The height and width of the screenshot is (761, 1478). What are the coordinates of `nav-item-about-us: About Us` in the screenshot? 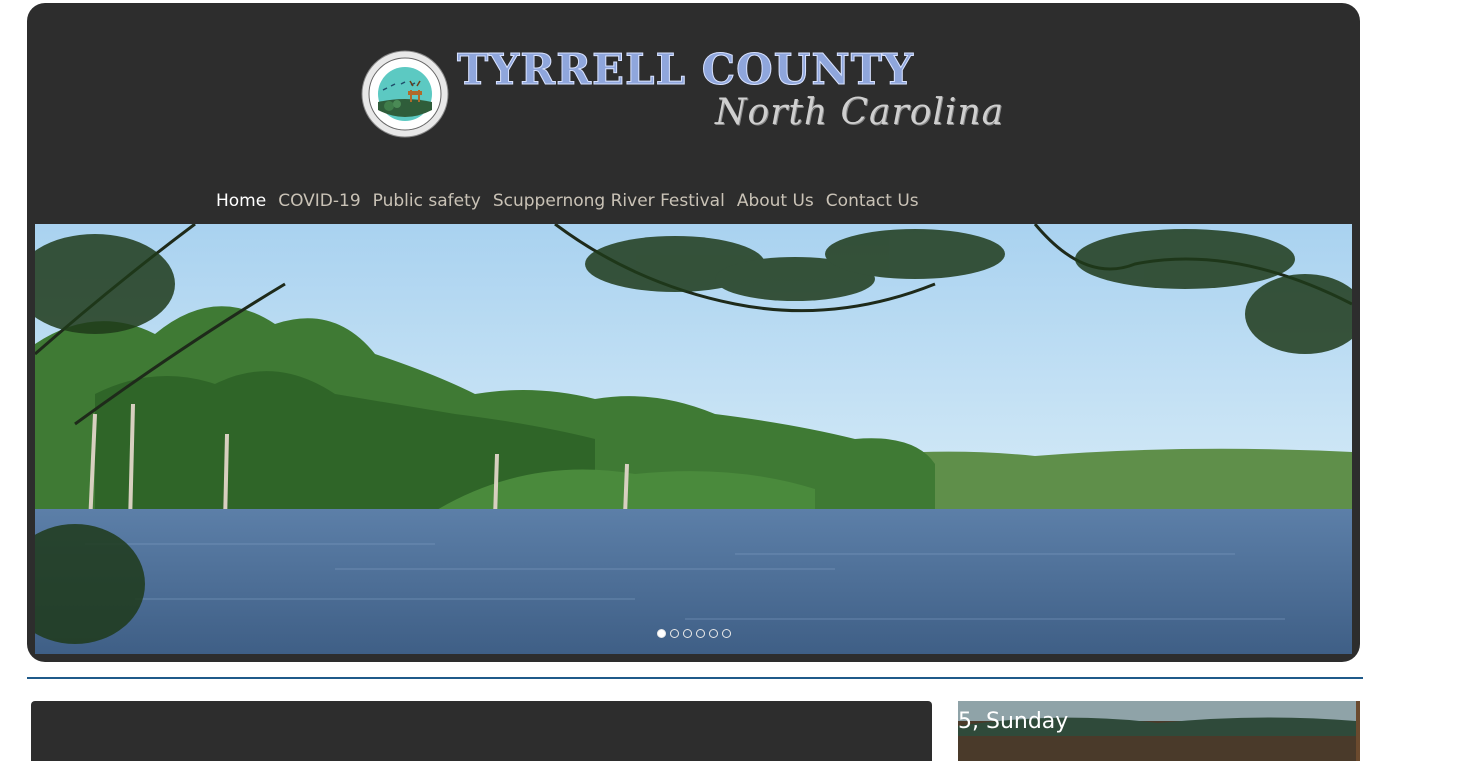 It's located at (775, 201).